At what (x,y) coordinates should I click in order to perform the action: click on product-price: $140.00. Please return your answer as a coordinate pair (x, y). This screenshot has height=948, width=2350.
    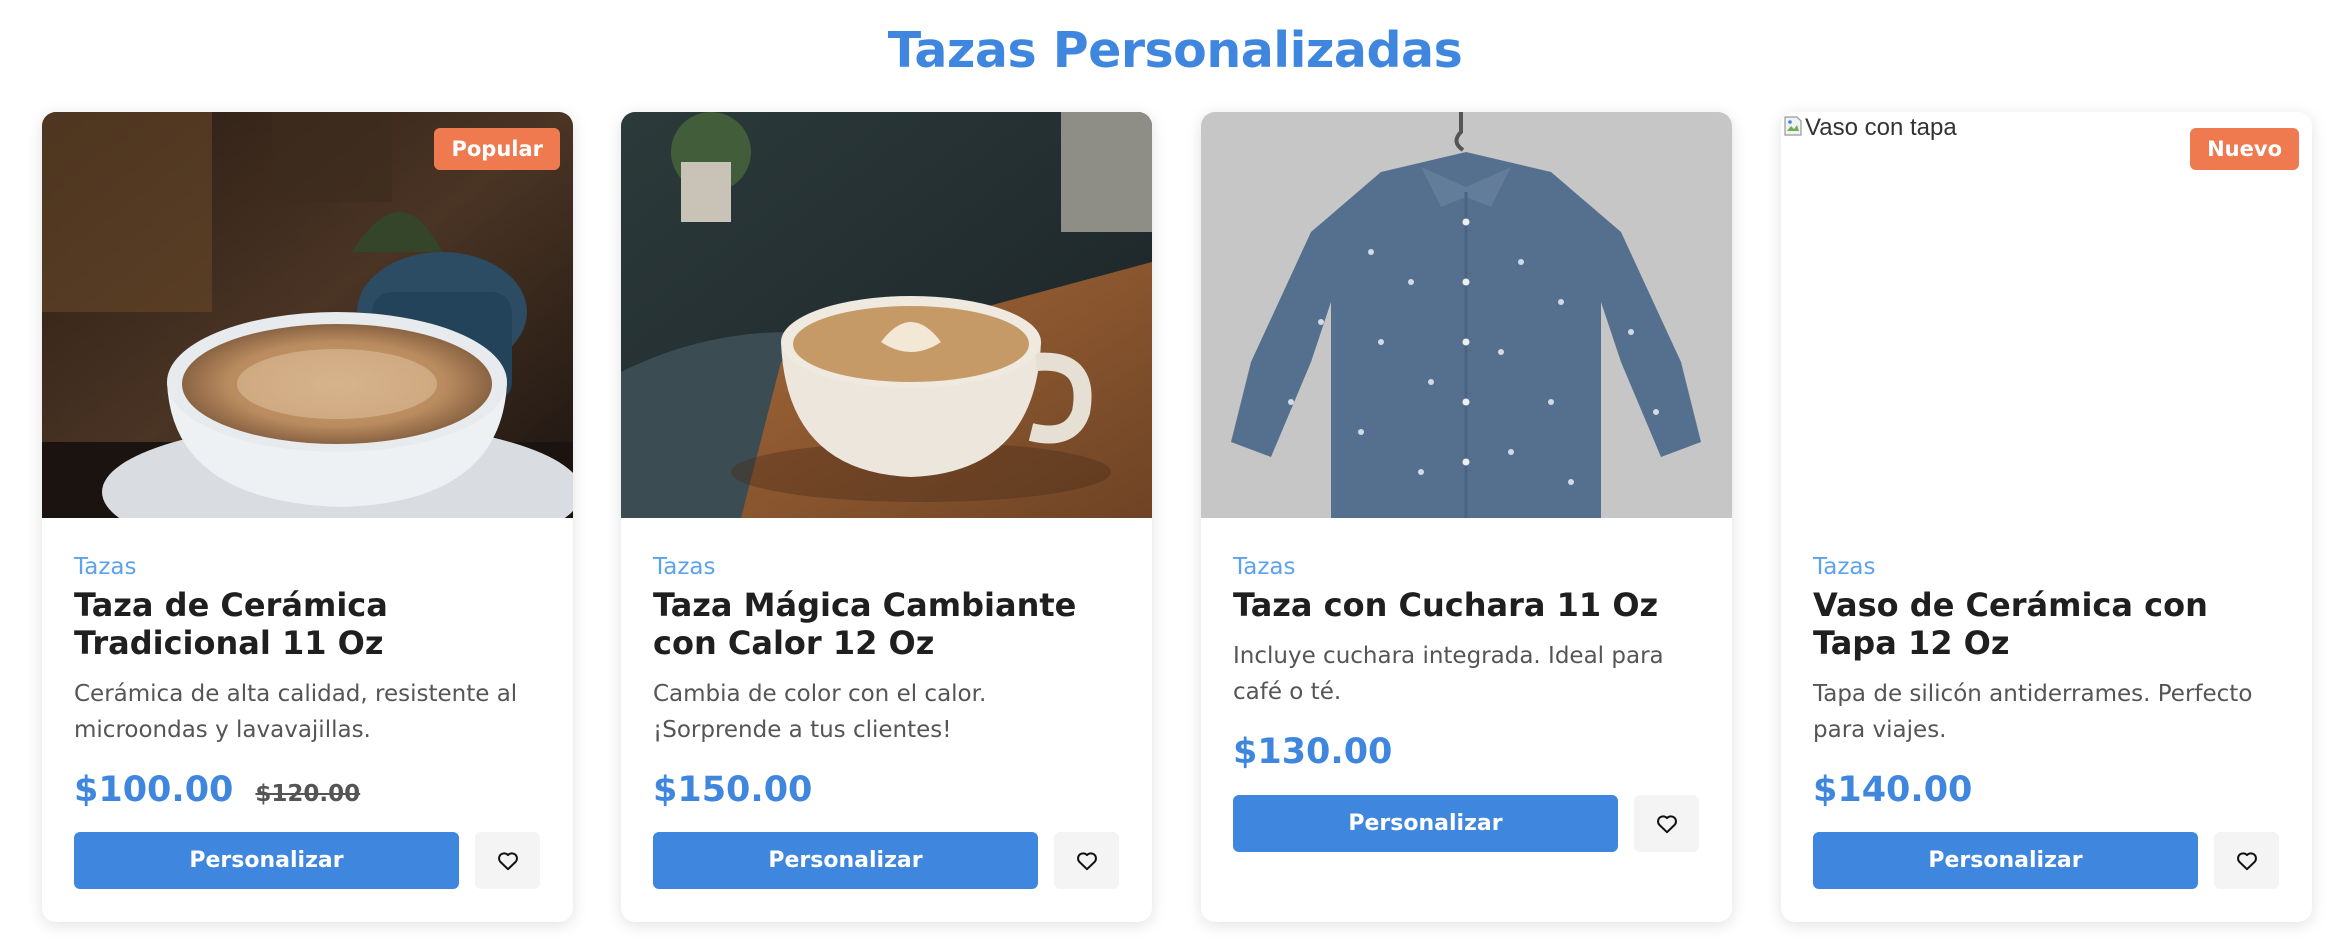
    Looking at the image, I should click on (1893, 790).